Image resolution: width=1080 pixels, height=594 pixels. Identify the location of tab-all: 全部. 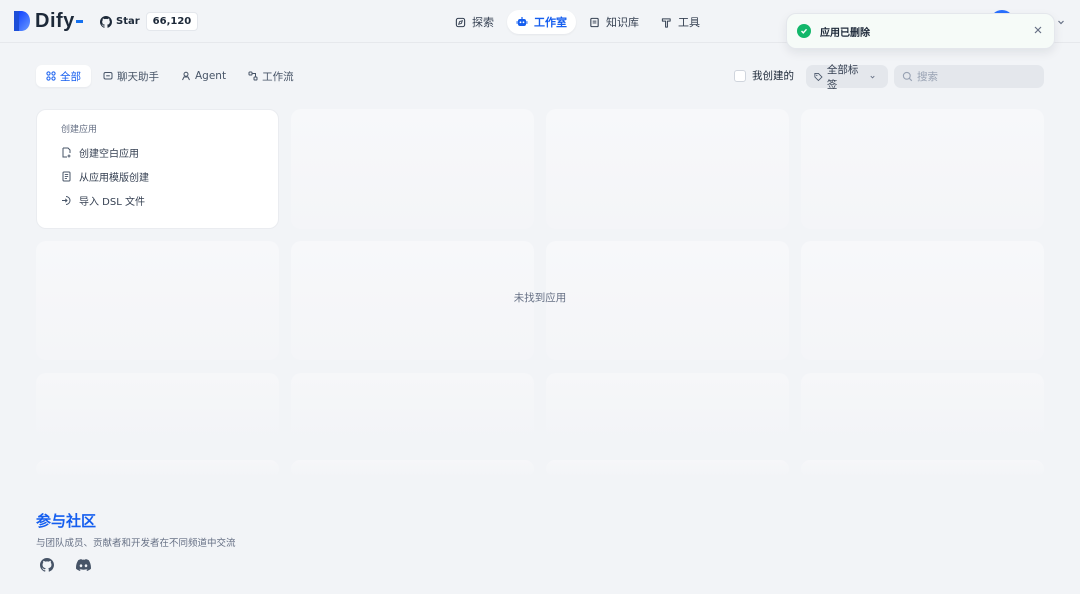
(63, 76).